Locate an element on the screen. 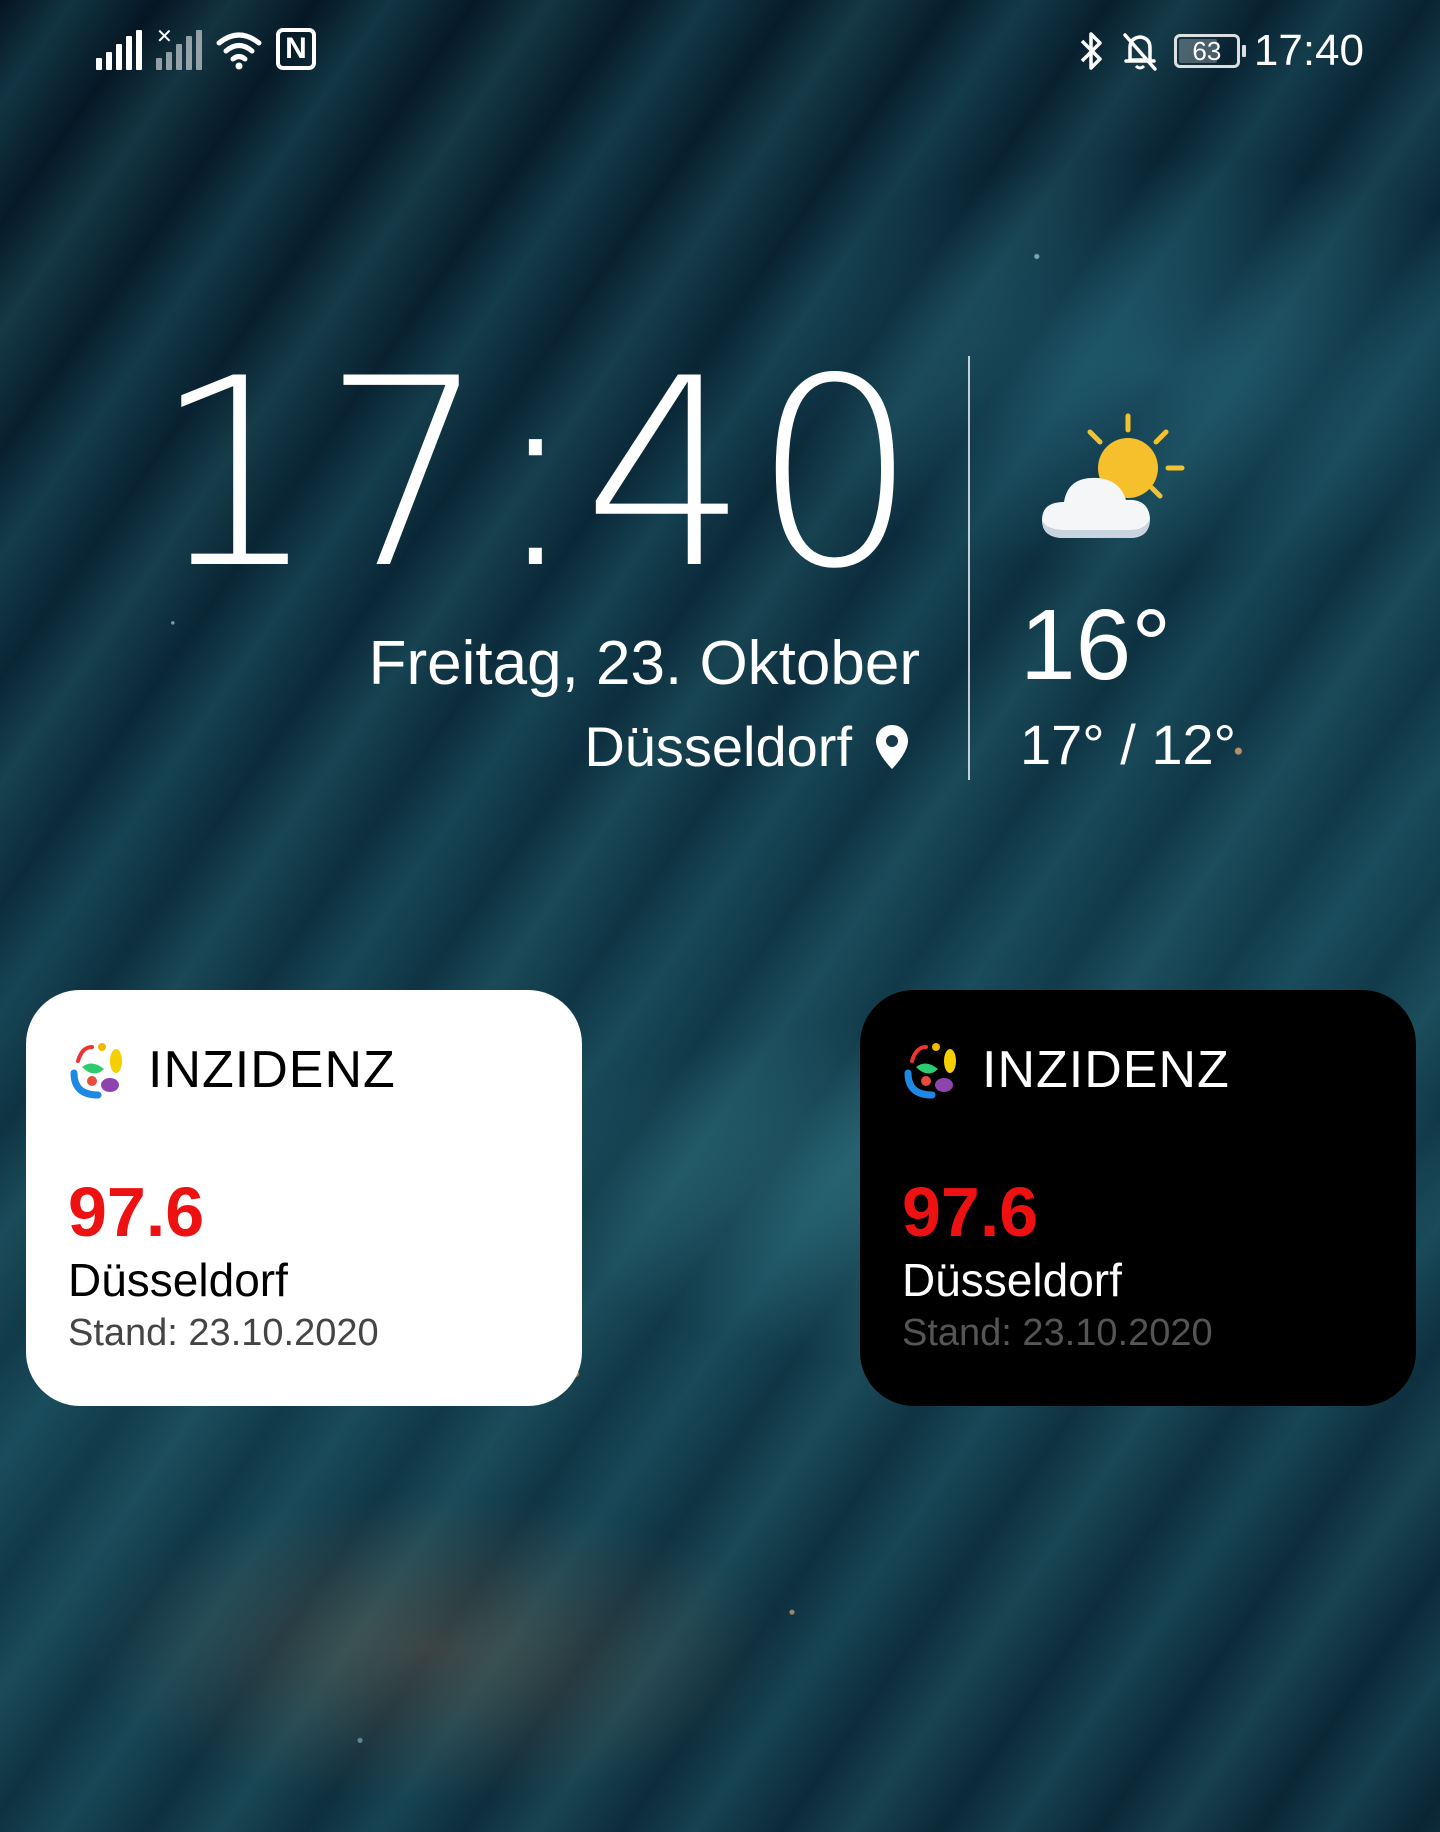  status-right: 63 17:40 is located at coordinates (1221, 51).